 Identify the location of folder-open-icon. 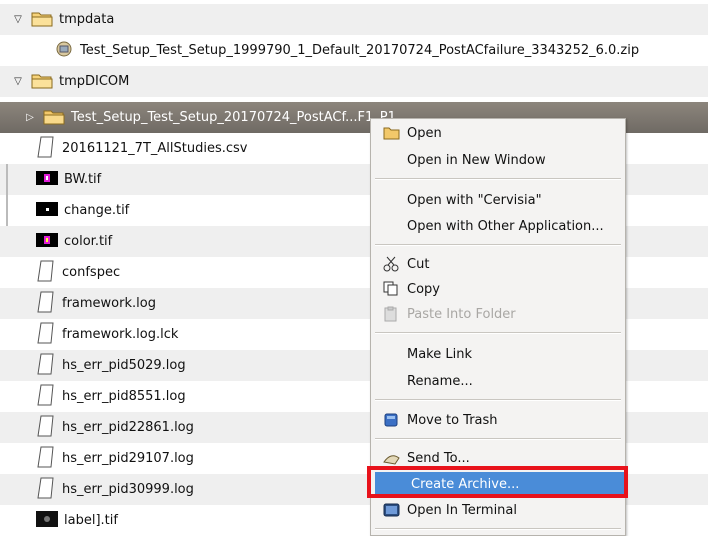
(391, 133).